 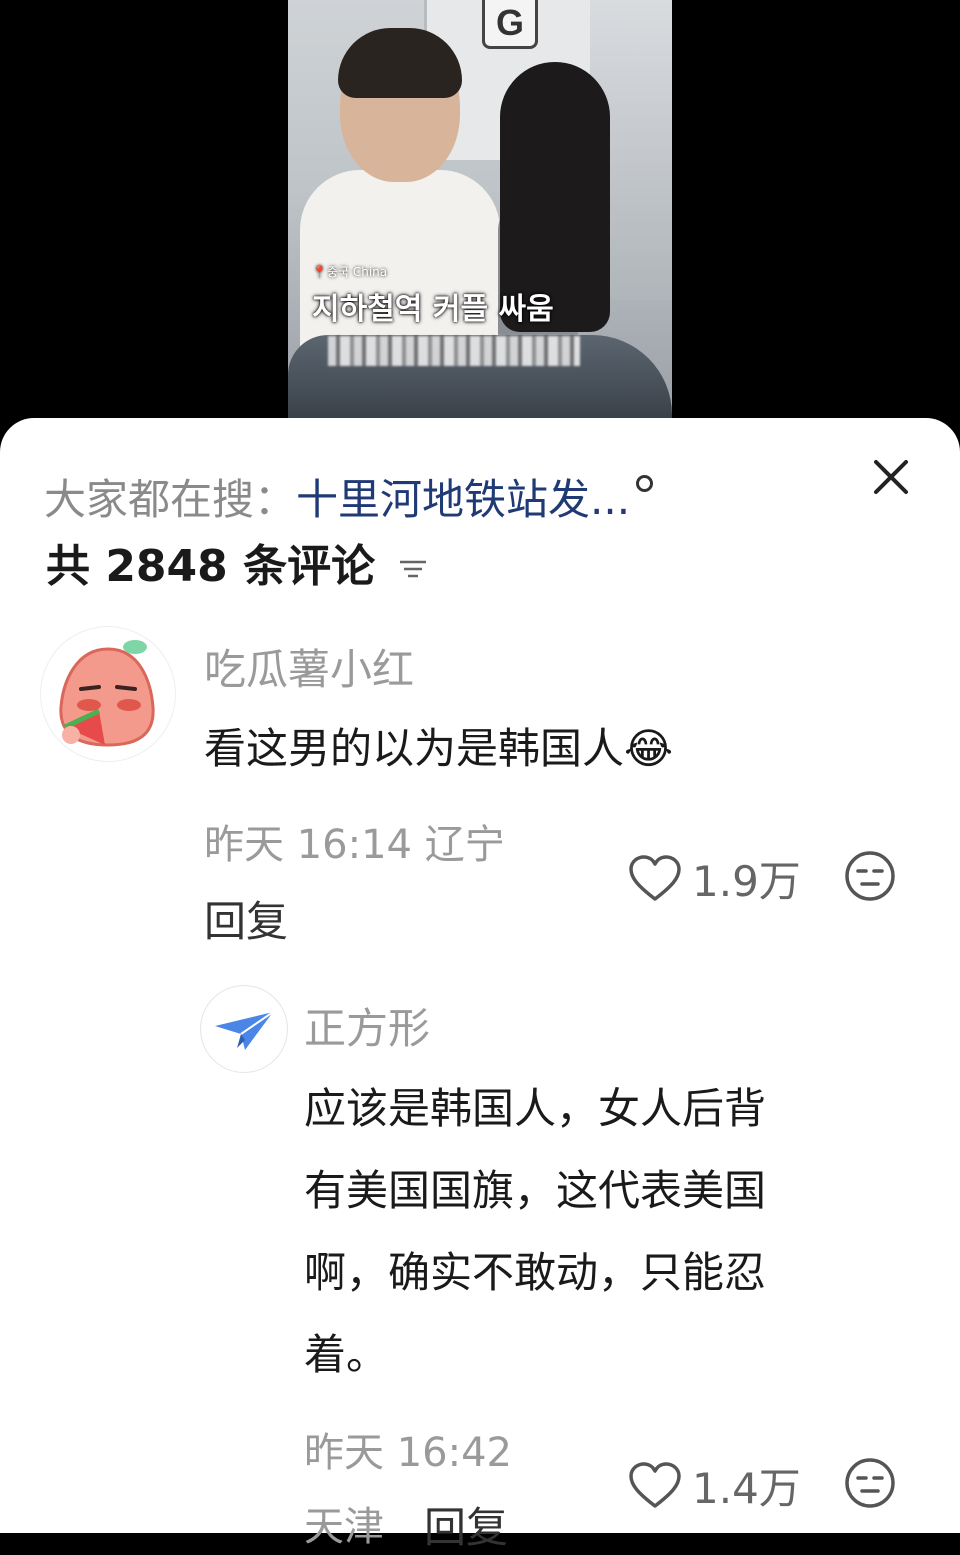 I want to click on comment-text: 看这男的以为是韩国人😂, so click(x=438, y=749).